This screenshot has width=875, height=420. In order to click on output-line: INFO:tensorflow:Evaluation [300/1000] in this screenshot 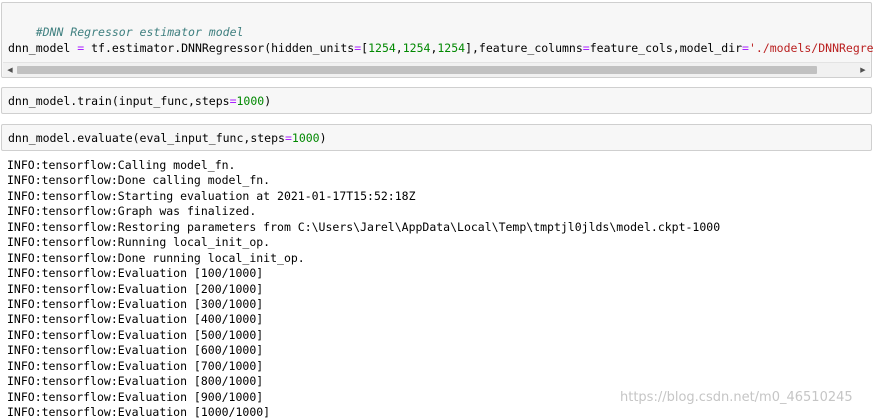, I will do `click(135, 303)`.